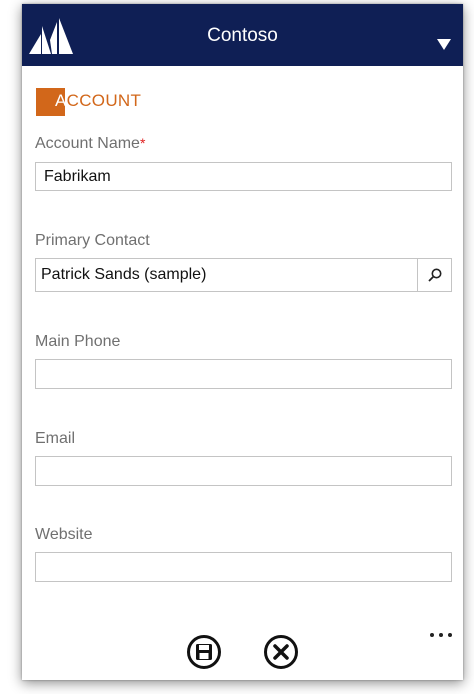 Image resolution: width=474 pixels, height=694 pixels. I want to click on website-input, so click(243, 567).